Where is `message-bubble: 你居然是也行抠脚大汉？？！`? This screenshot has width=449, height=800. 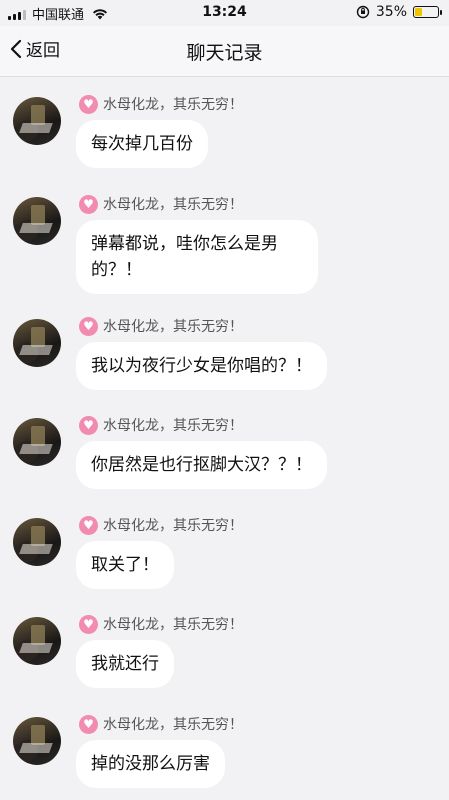 message-bubble: 你居然是也行抠脚大汉？？！ is located at coordinates (201, 465).